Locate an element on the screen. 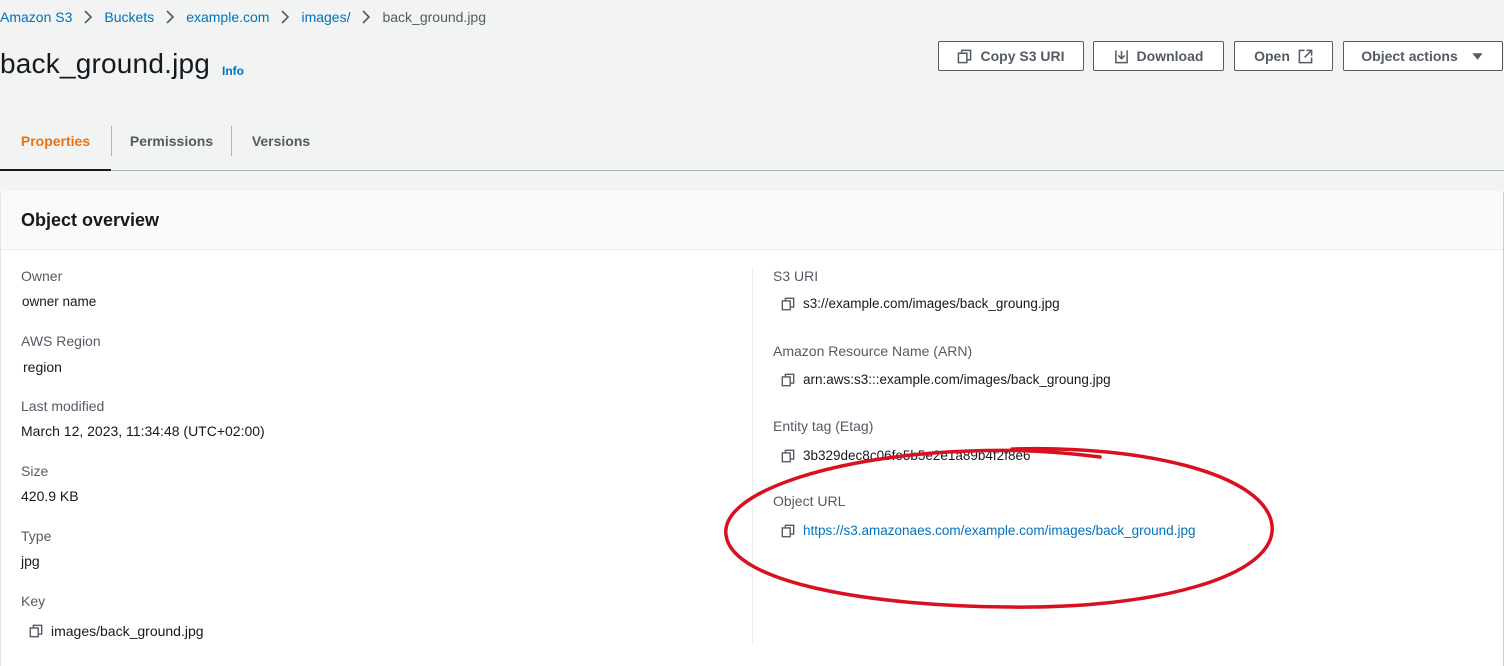 Image resolution: width=1504 pixels, height=666 pixels. type-value: jpg is located at coordinates (30, 561).